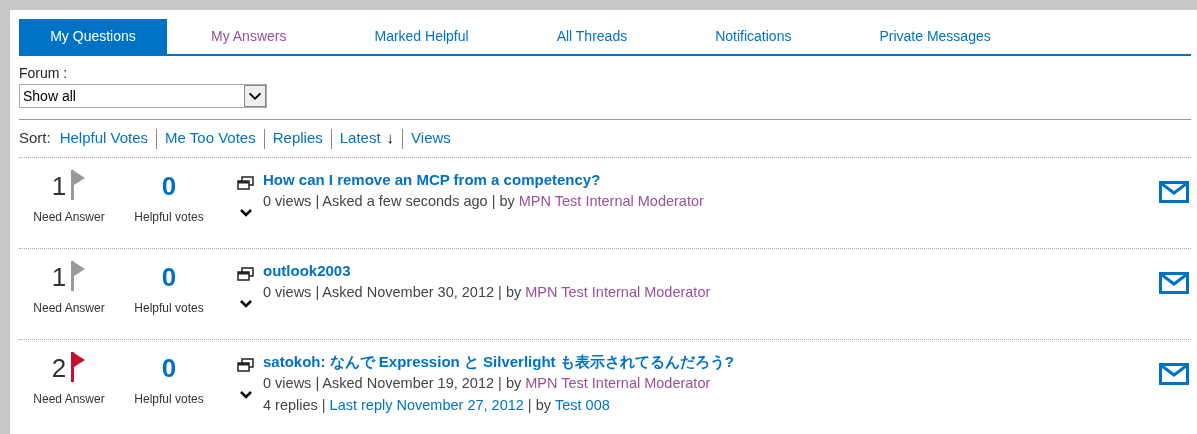 Image resolution: width=1197 pixels, height=434 pixels. What do you see at coordinates (392, 383) in the screenshot?
I see `meta-text: 0 views | Asked November 19, 2012 | by` at bounding box center [392, 383].